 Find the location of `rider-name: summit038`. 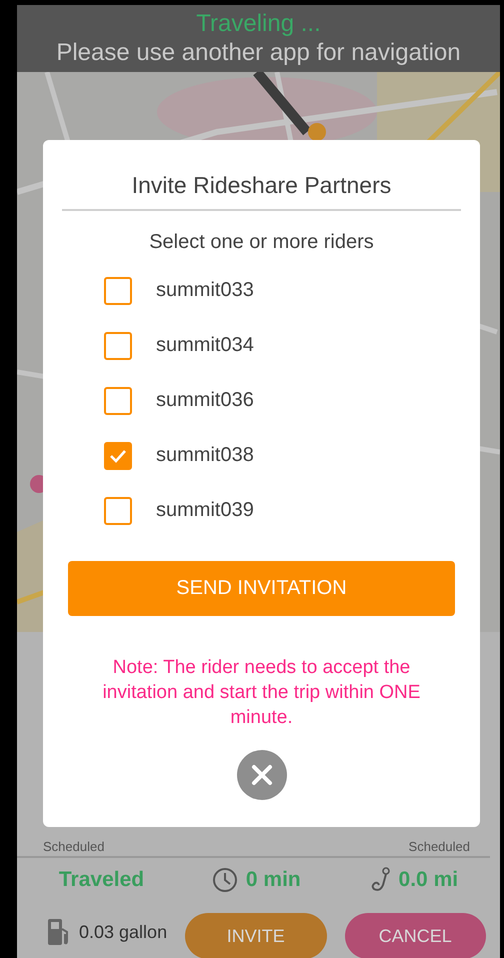

rider-name: summit038 is located at coordinates (205, 455).